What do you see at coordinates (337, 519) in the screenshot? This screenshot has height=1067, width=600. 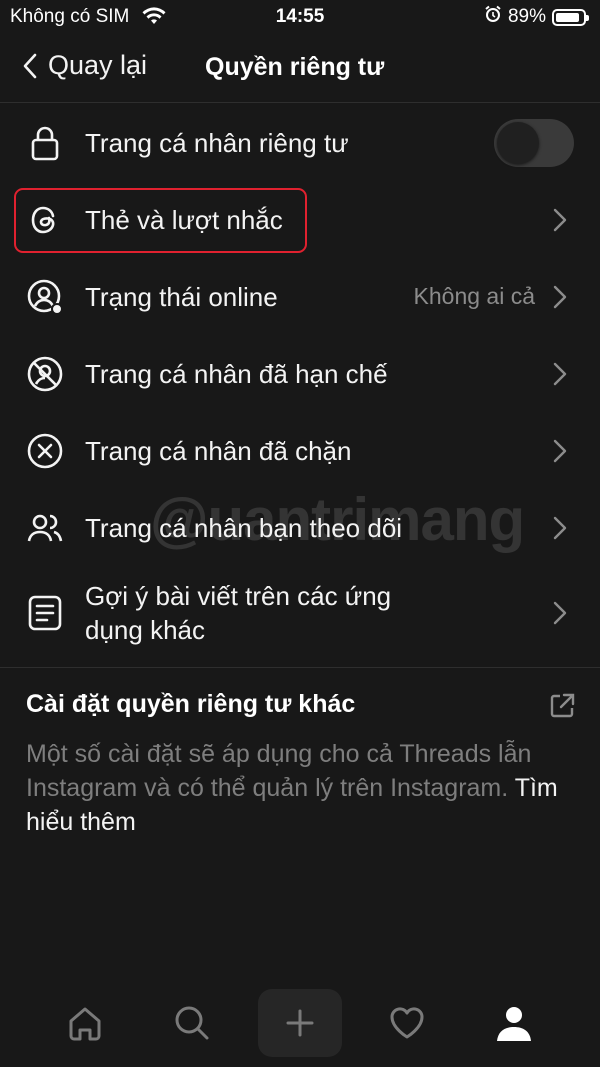 I see `watermark: @uantrimang` at bounding box center [337, 519].